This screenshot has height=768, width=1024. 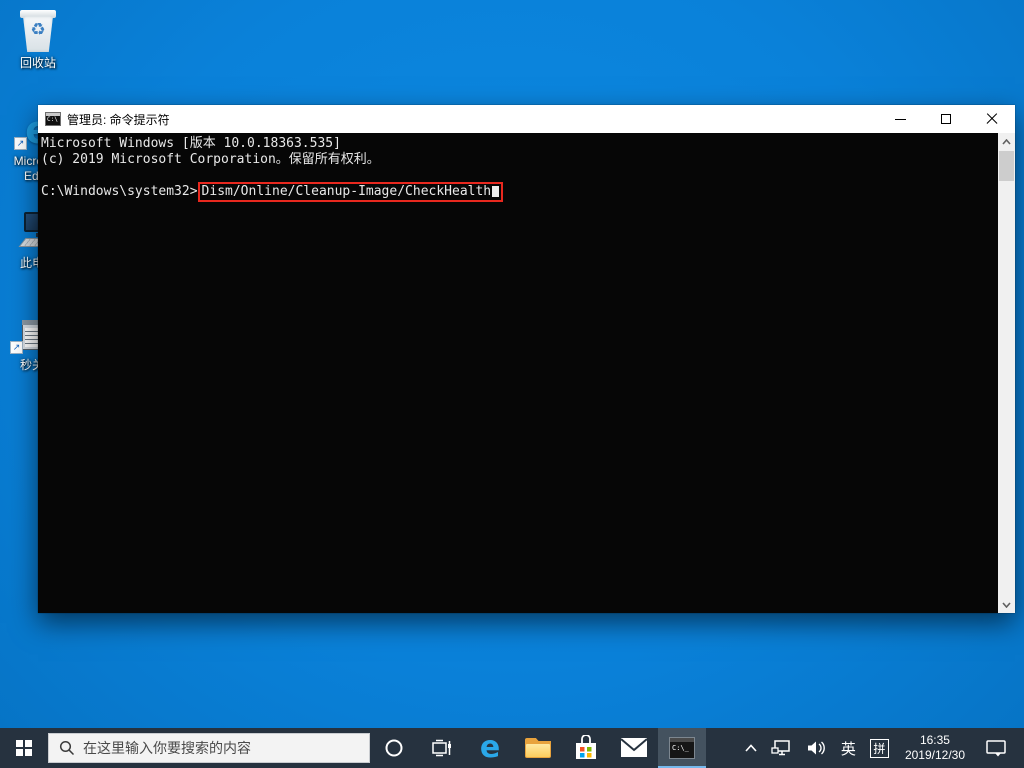 I want to click on cmd-window-icon, so click(x=53, y=119).